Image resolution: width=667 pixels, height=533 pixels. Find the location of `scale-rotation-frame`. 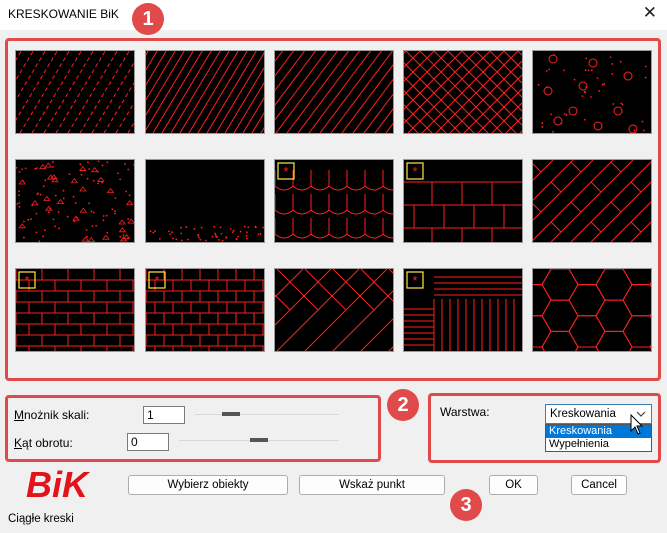

scale-rotation-frame is located at coordinates (193, 428).